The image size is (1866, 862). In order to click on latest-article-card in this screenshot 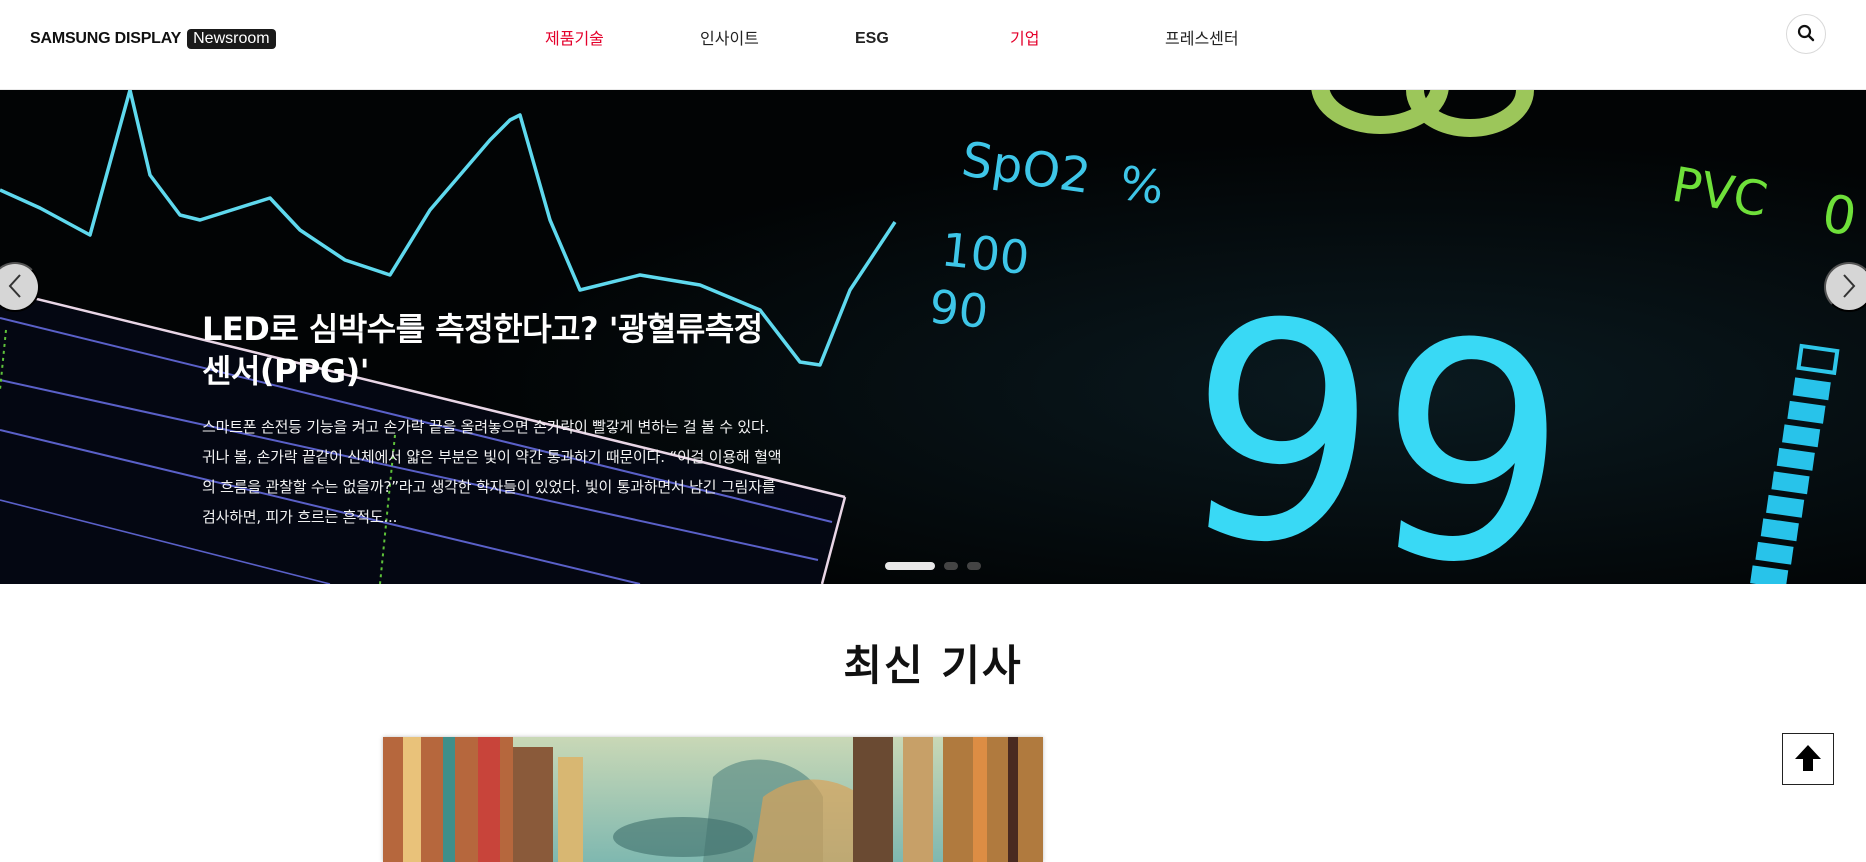, I will do `click(713, 799)`.